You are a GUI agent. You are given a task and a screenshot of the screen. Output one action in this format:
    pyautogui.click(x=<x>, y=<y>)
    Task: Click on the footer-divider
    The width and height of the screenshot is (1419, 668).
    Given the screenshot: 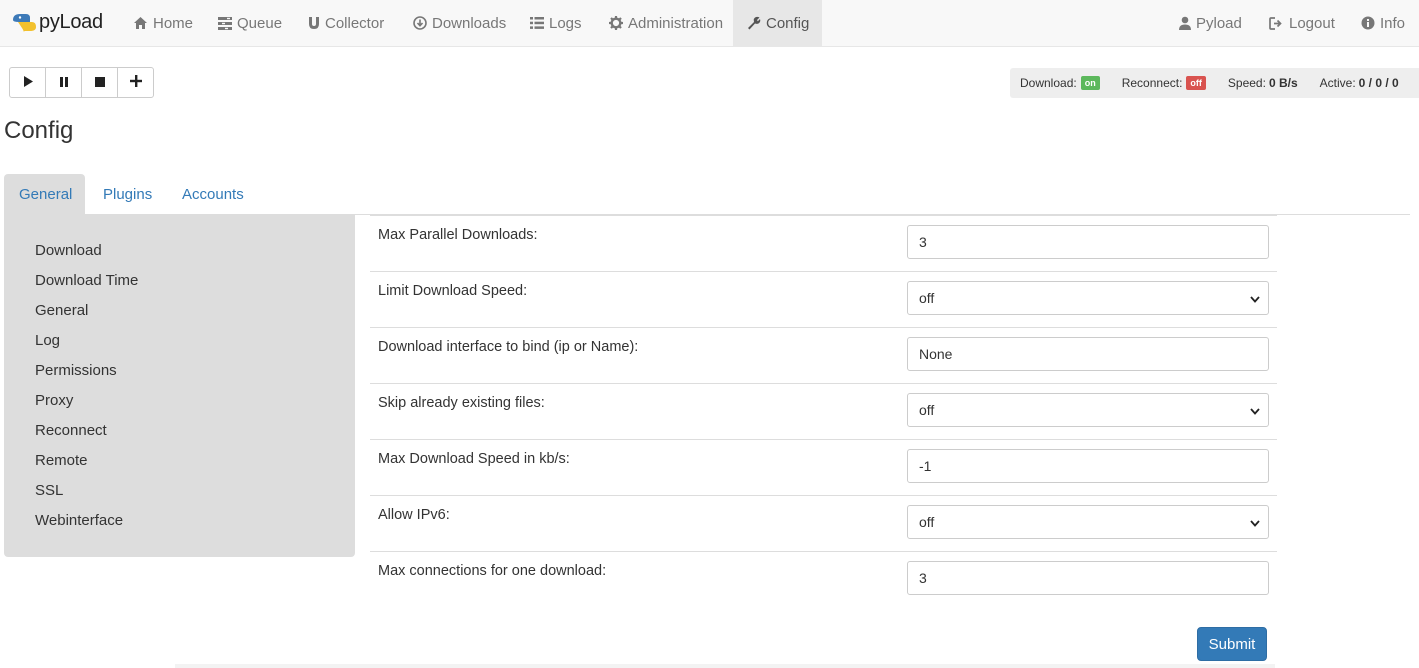 What is the action you would take?
    pyautogui.click(x=725, y=666)
    